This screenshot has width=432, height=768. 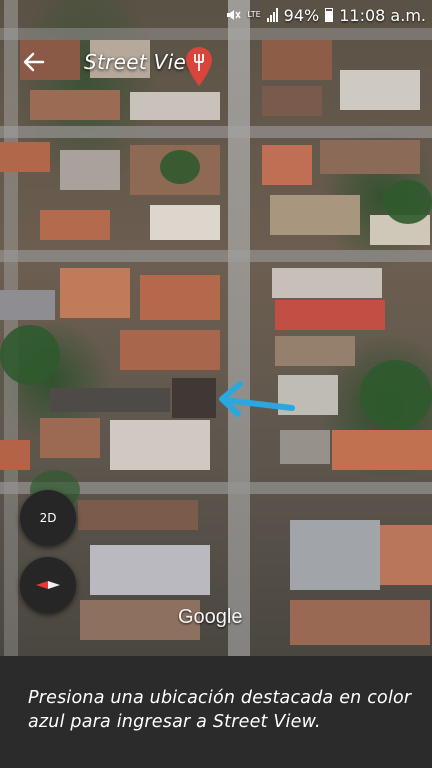 I want to click on back-button, so click(x=34, y=62).